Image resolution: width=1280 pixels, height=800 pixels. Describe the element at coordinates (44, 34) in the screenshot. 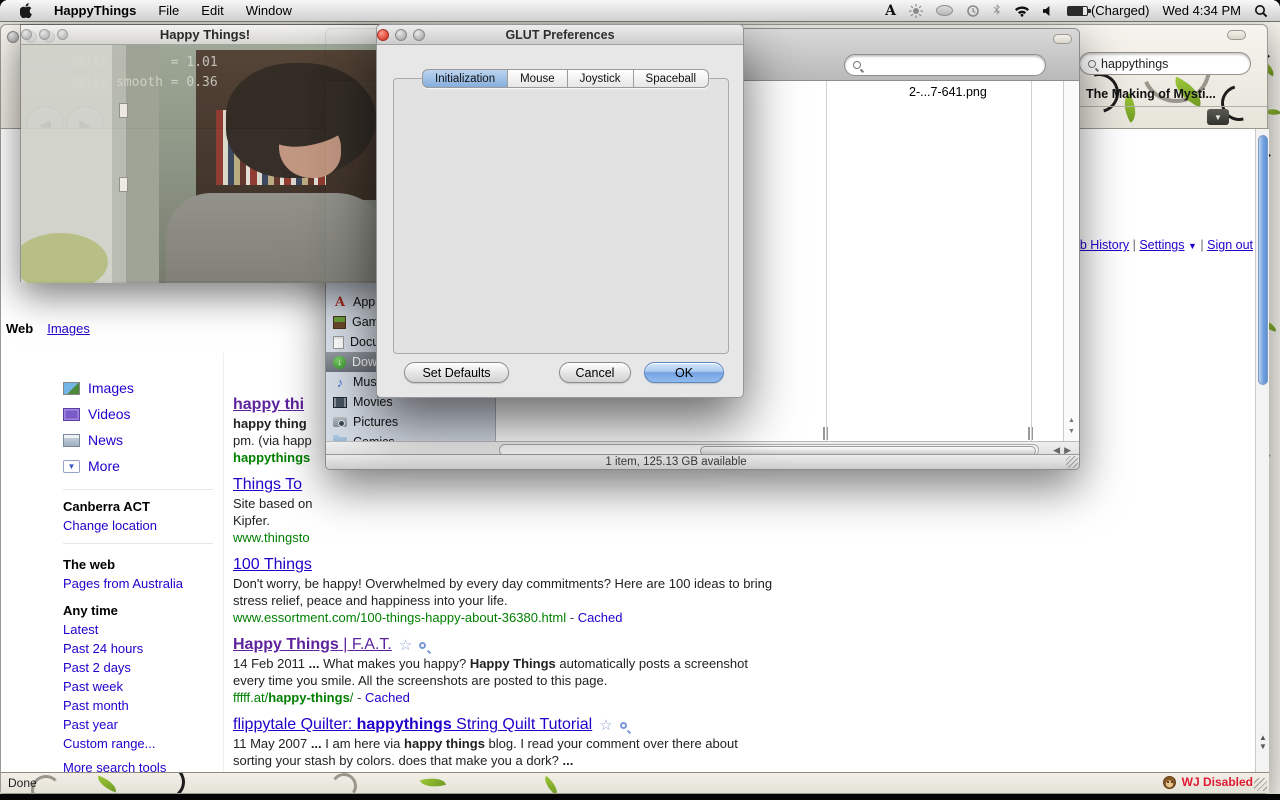

I see `minimize-button` at that location.